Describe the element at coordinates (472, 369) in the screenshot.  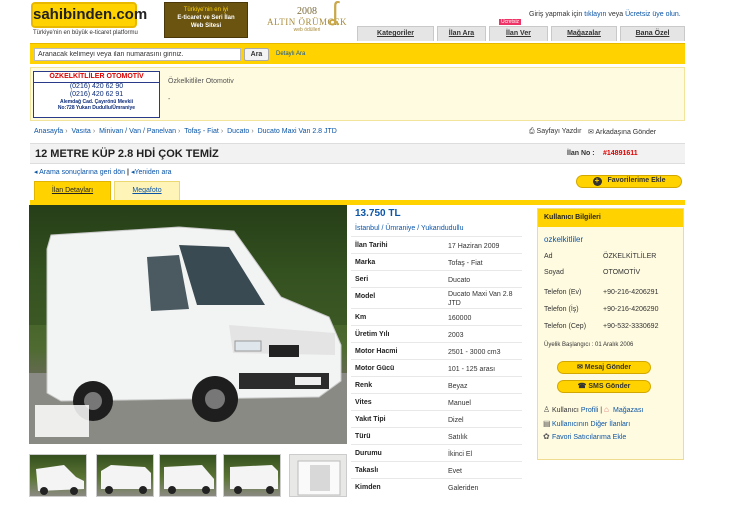
I see `spec-value: 101 - 125 arası` at that location.